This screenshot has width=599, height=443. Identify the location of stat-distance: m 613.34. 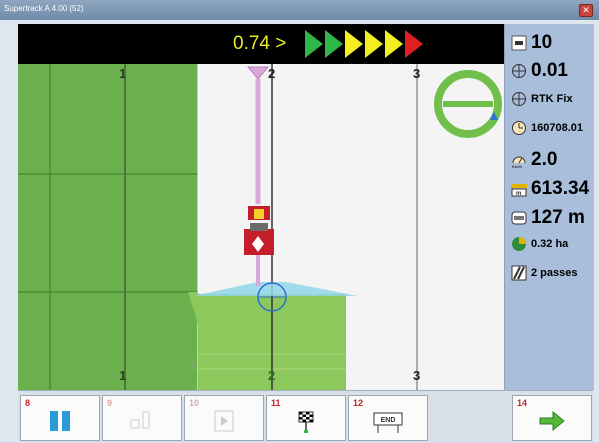
(550, 189).